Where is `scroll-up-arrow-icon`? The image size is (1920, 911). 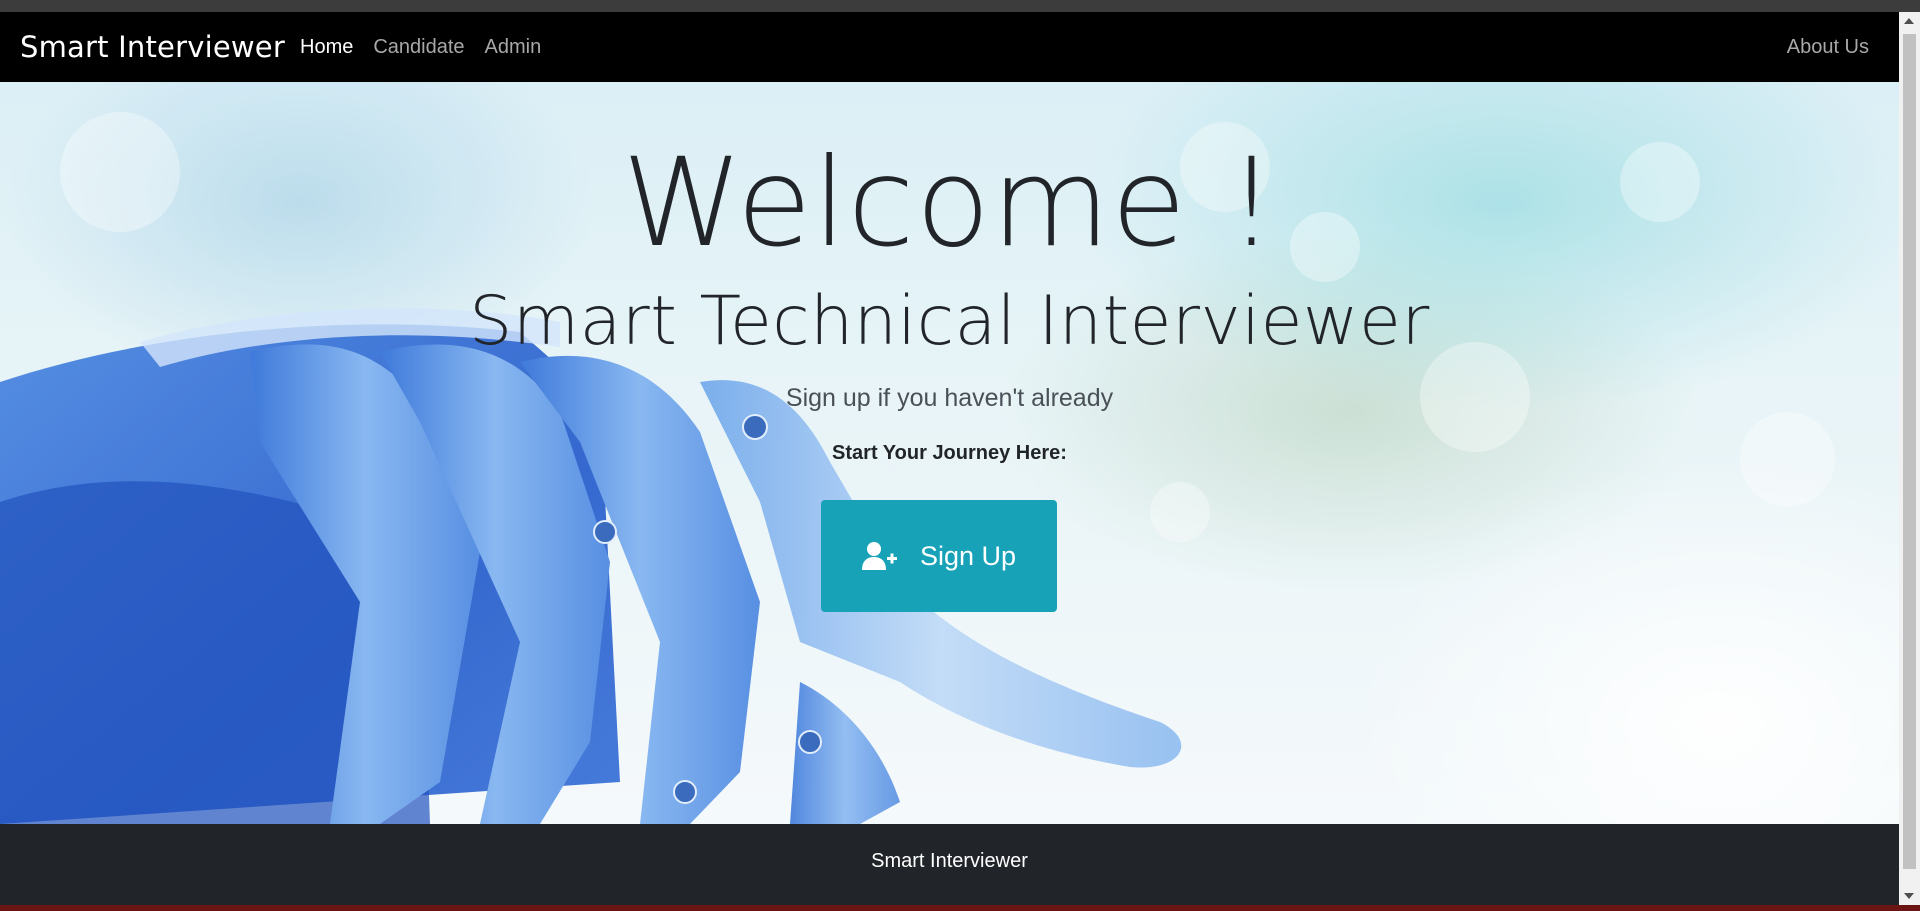 scroll-up-arrow-icon is located at coordinates (1909, 21).